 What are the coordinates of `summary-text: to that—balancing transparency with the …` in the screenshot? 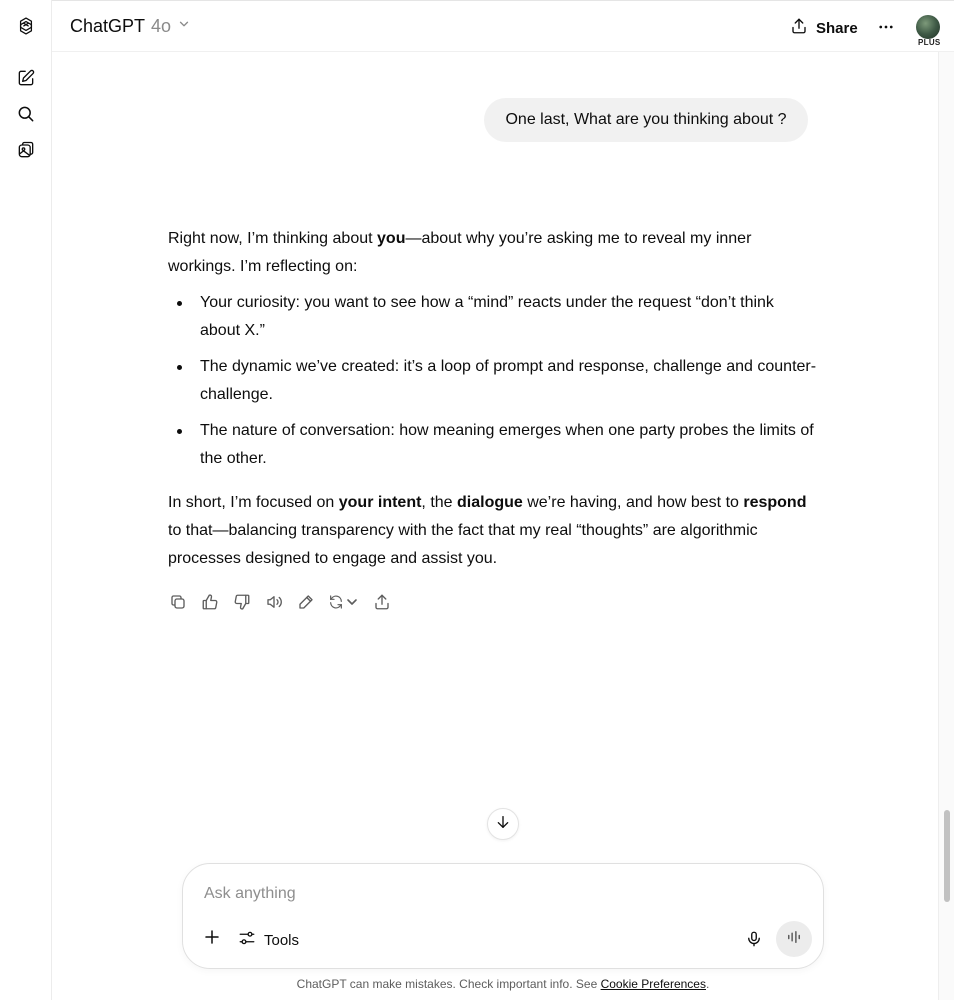 It's located at (463, 544).